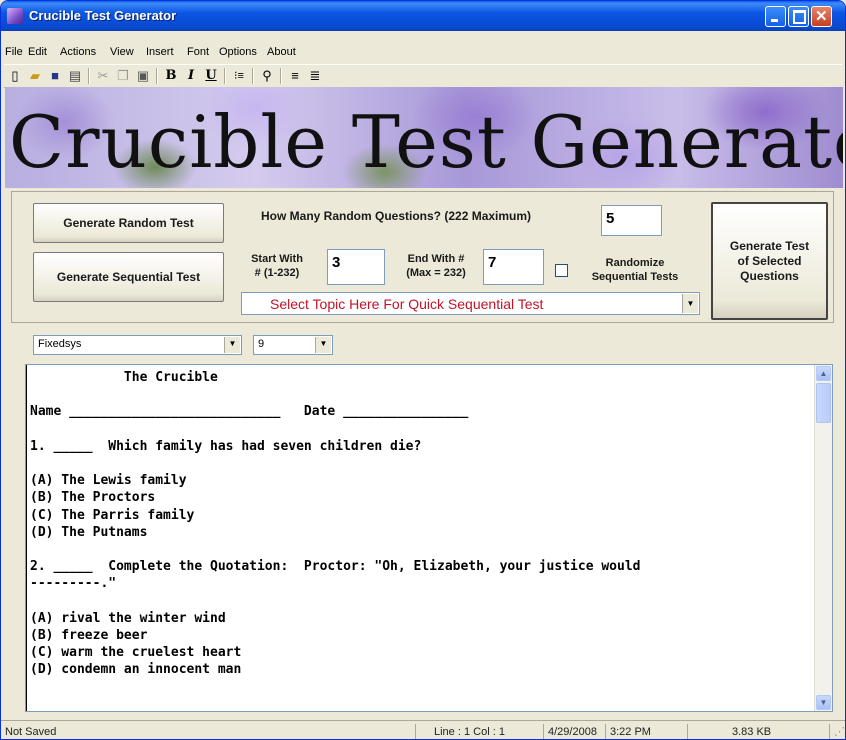  What do you see at coordinates (137, 345) in the screenshot?
I see `font-select: Fixedsys ▼` at bounding box center [137, 345].